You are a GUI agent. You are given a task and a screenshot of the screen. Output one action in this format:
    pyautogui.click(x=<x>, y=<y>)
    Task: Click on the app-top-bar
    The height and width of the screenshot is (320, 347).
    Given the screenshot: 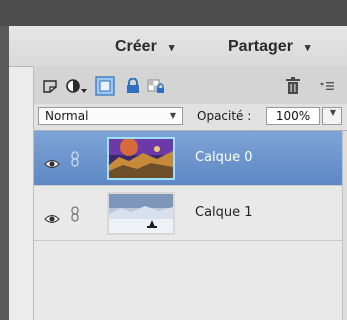 What is the action you would take?
    pyautogui.click(x=173, y=13)
    